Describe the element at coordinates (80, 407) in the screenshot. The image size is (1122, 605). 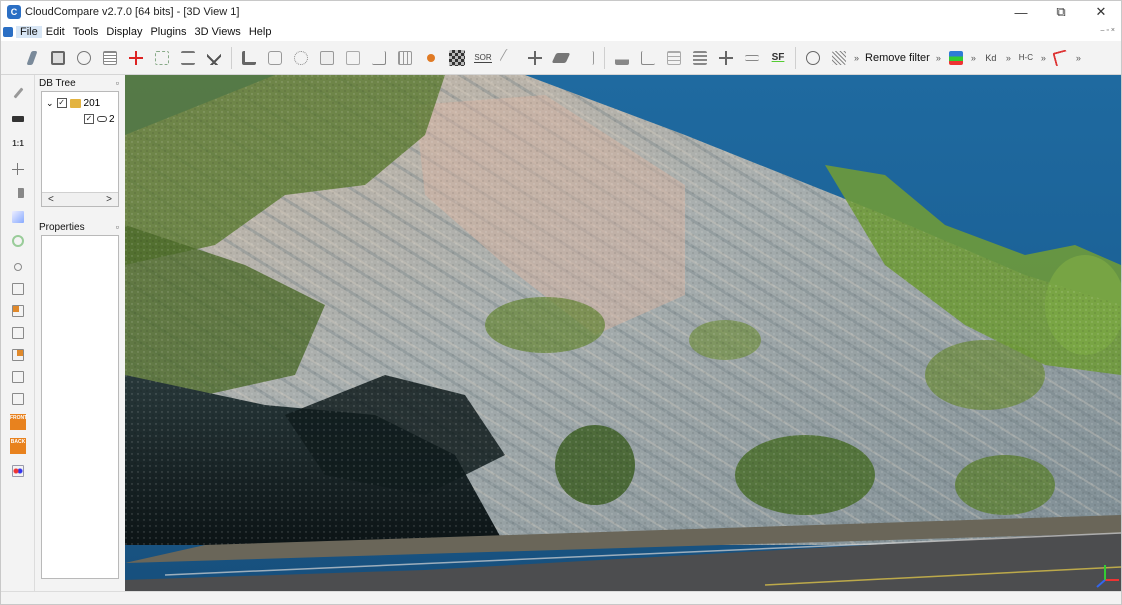
I see `properties-view` at that location.